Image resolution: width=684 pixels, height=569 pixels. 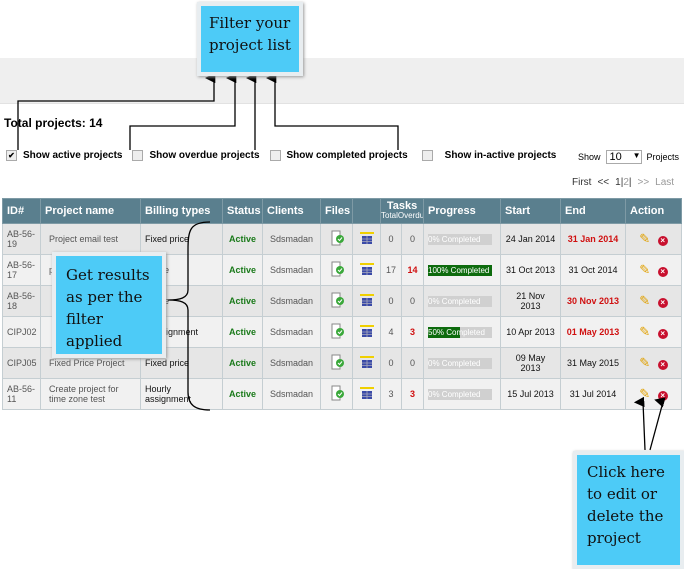 I want to click on filter-callout: Filter your project list, so click(x=250, y=39).